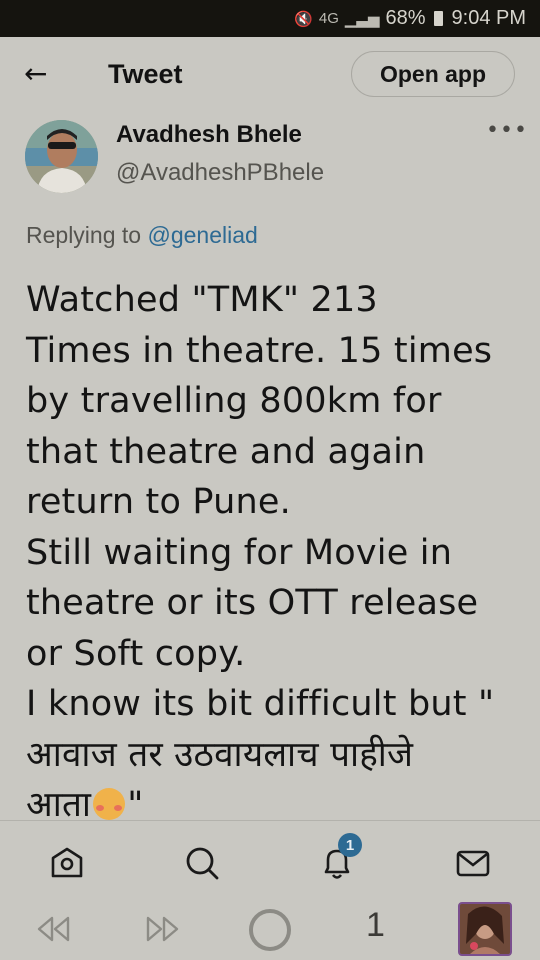 This screenshot has height=960, width=540. I want to click on tweet-line: Times in theatre. 15 times, so click(259, 350).